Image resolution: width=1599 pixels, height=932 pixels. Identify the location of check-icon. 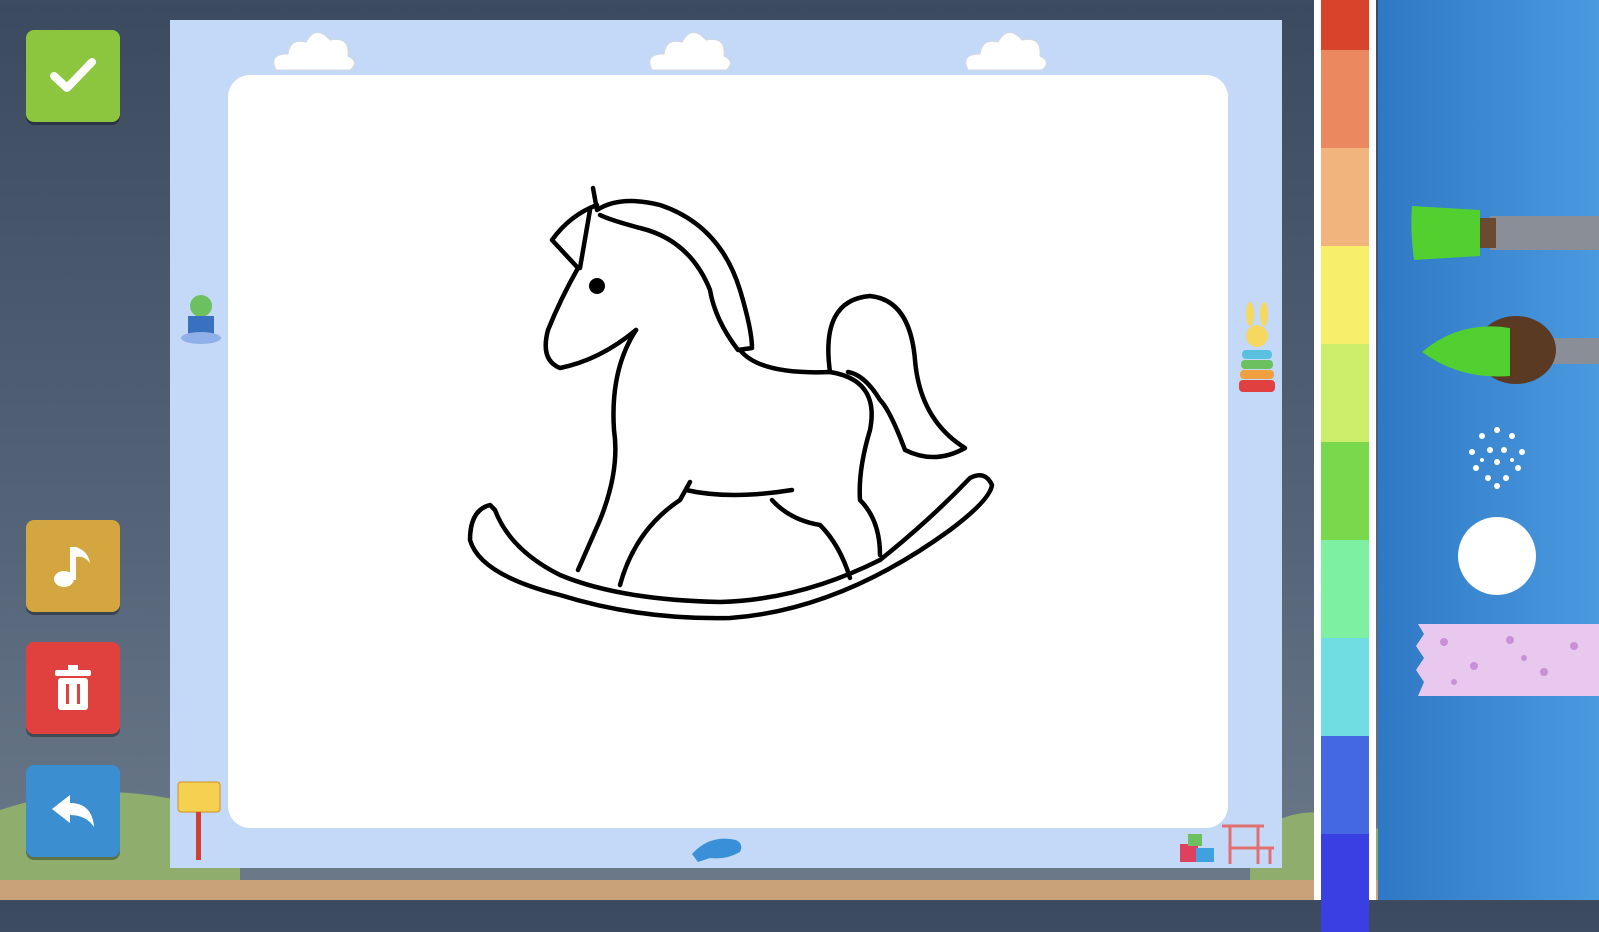
(73, 75).